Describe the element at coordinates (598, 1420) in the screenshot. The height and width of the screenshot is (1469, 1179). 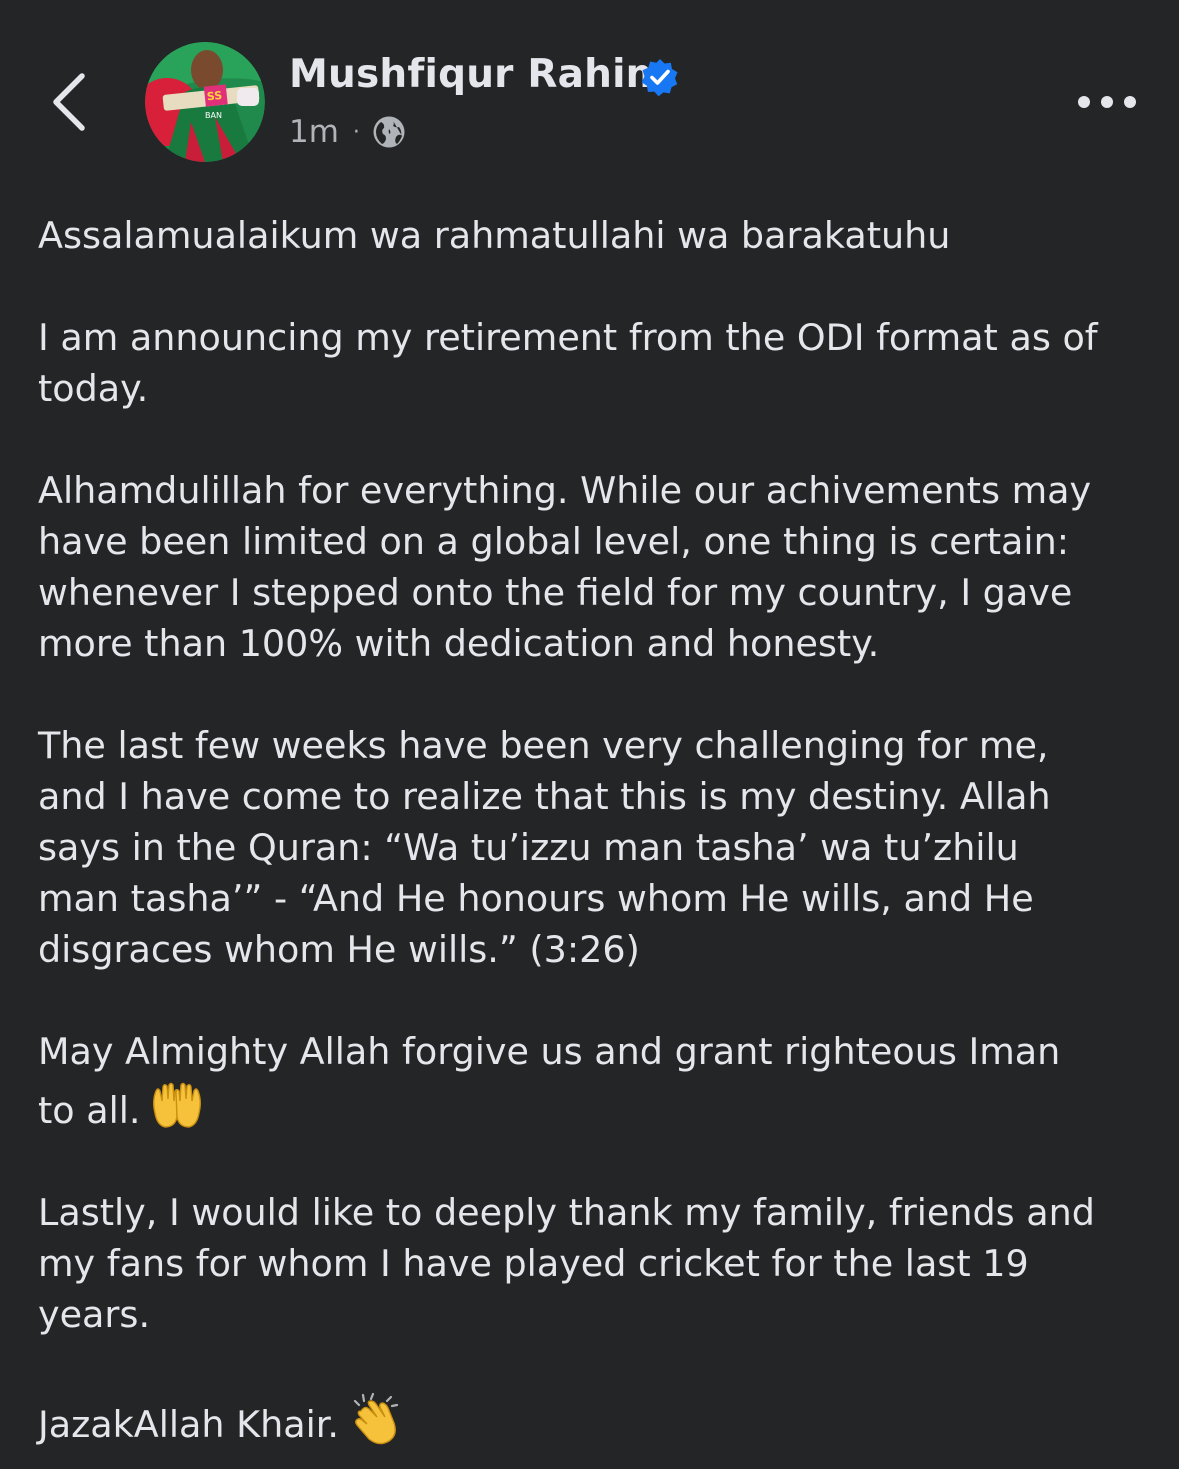
I see `post-paragraph-closing: JazakAllah Khair.` at that location.